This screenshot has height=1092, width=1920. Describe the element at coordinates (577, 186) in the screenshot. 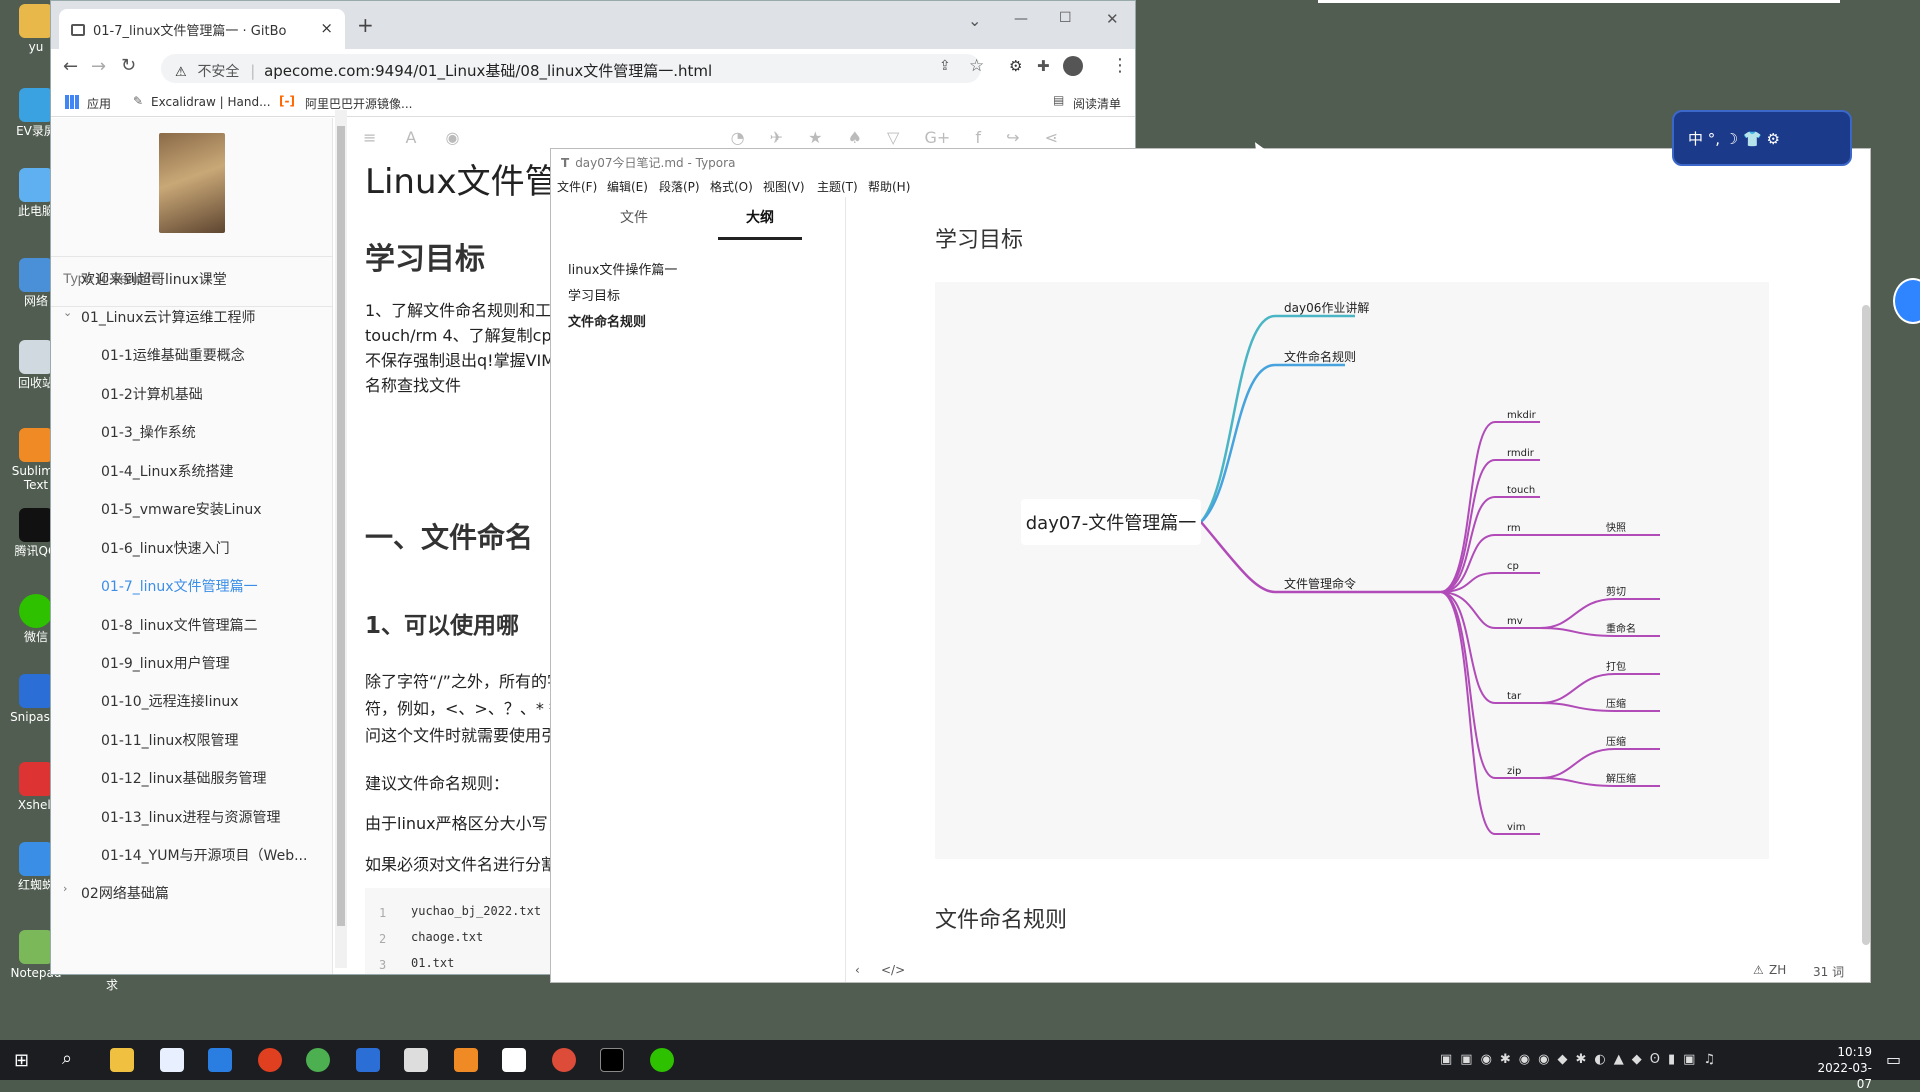

I see `menu-file: 文件(F)` at that location.